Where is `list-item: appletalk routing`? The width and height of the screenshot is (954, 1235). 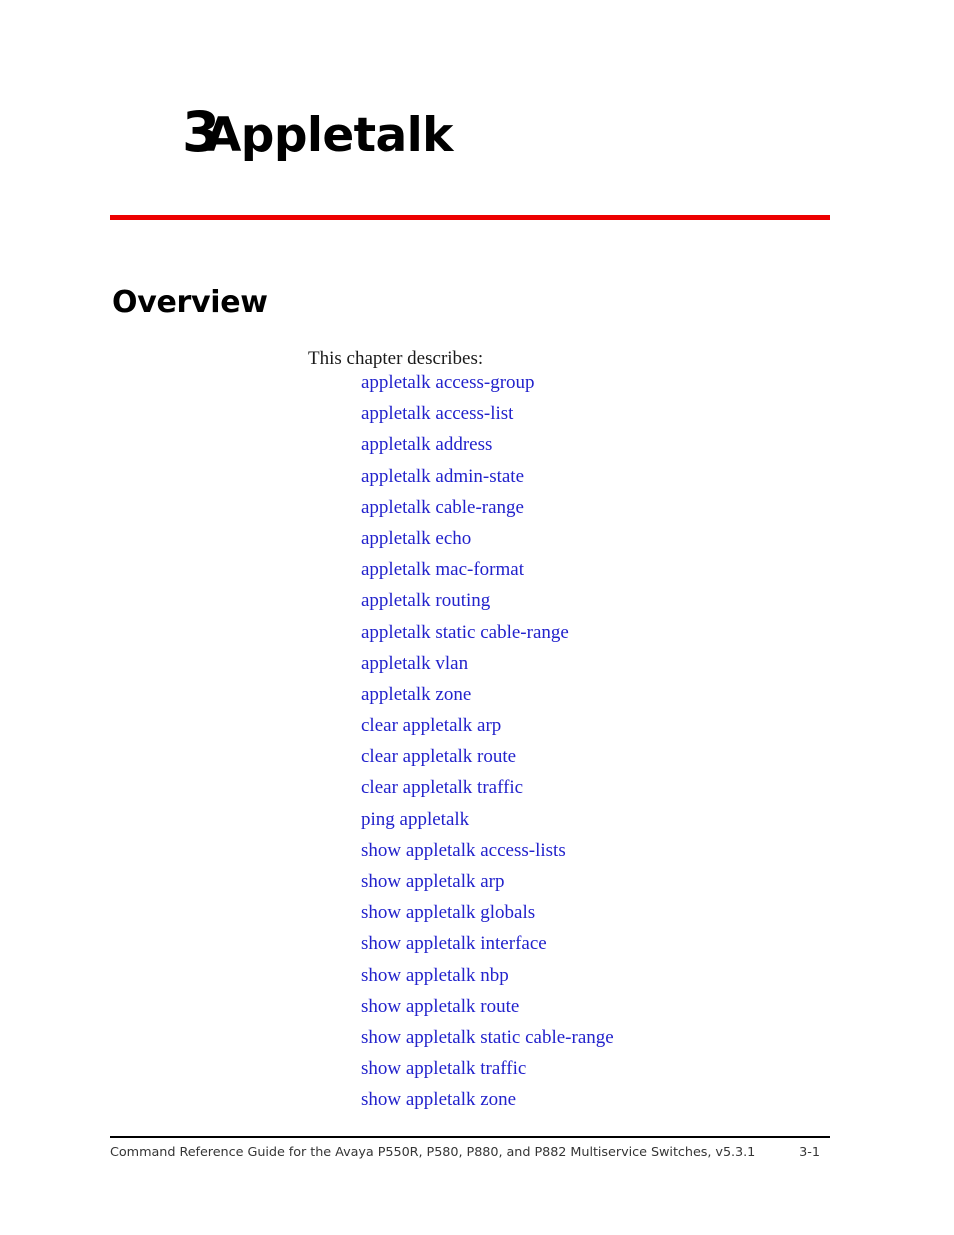 list-item: appletalk routing is located at coordinates (621, 604).